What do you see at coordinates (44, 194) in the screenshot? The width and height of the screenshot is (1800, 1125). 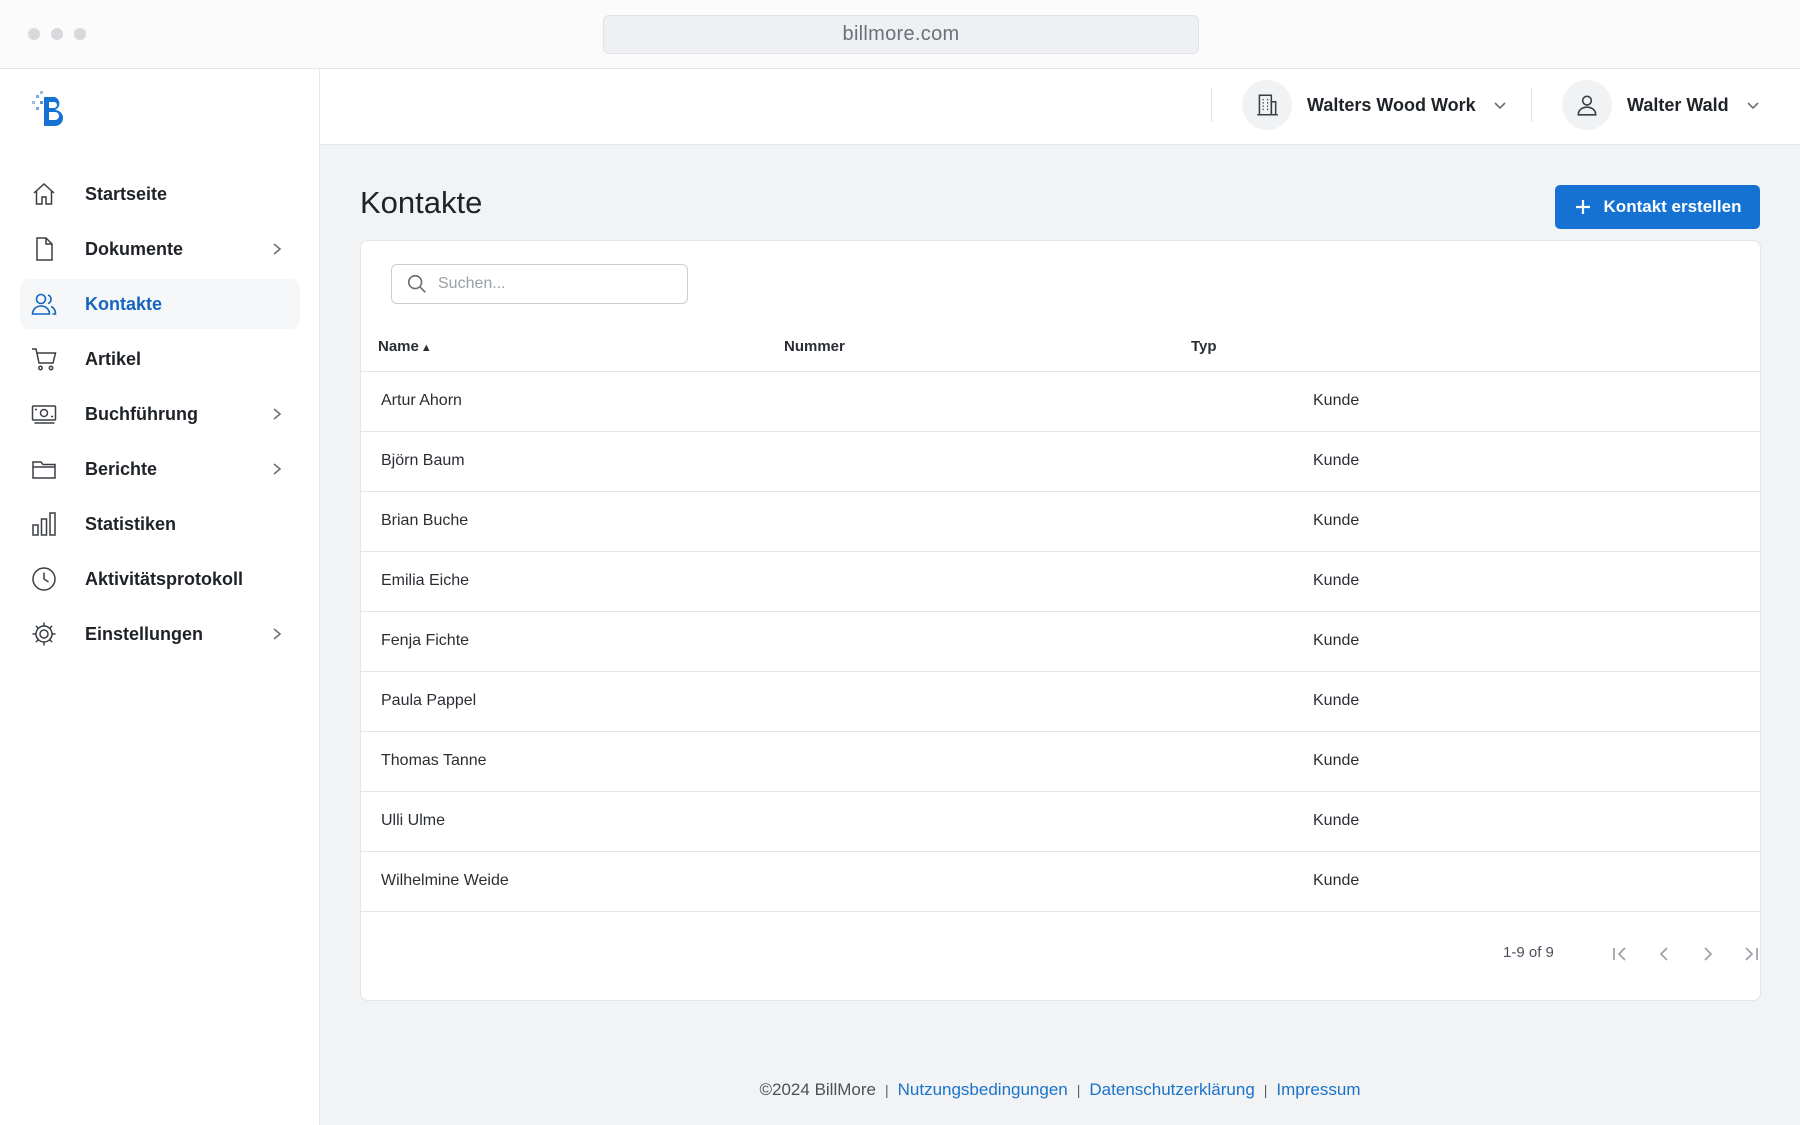 I see `home-icon` at bounding box center [44, 194].